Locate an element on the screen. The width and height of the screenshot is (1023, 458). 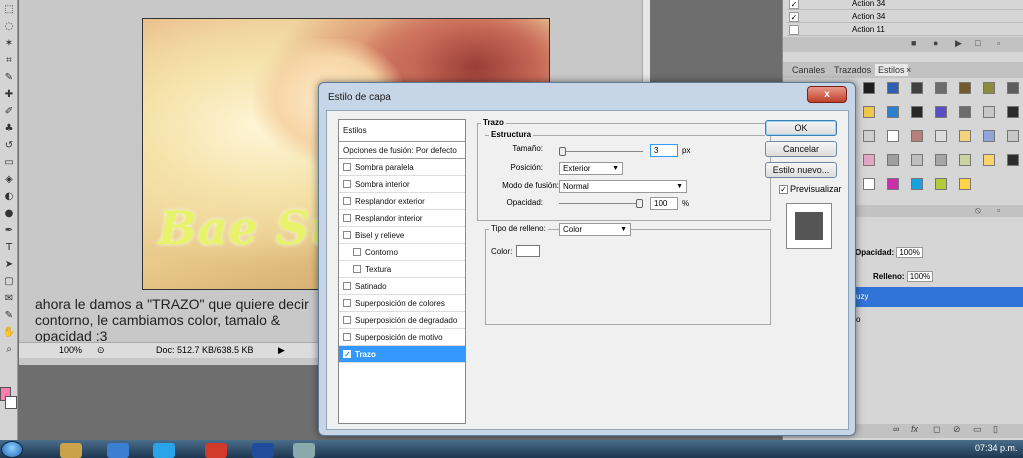
blur-icon: ◐ is located at coordinates (9, 196).